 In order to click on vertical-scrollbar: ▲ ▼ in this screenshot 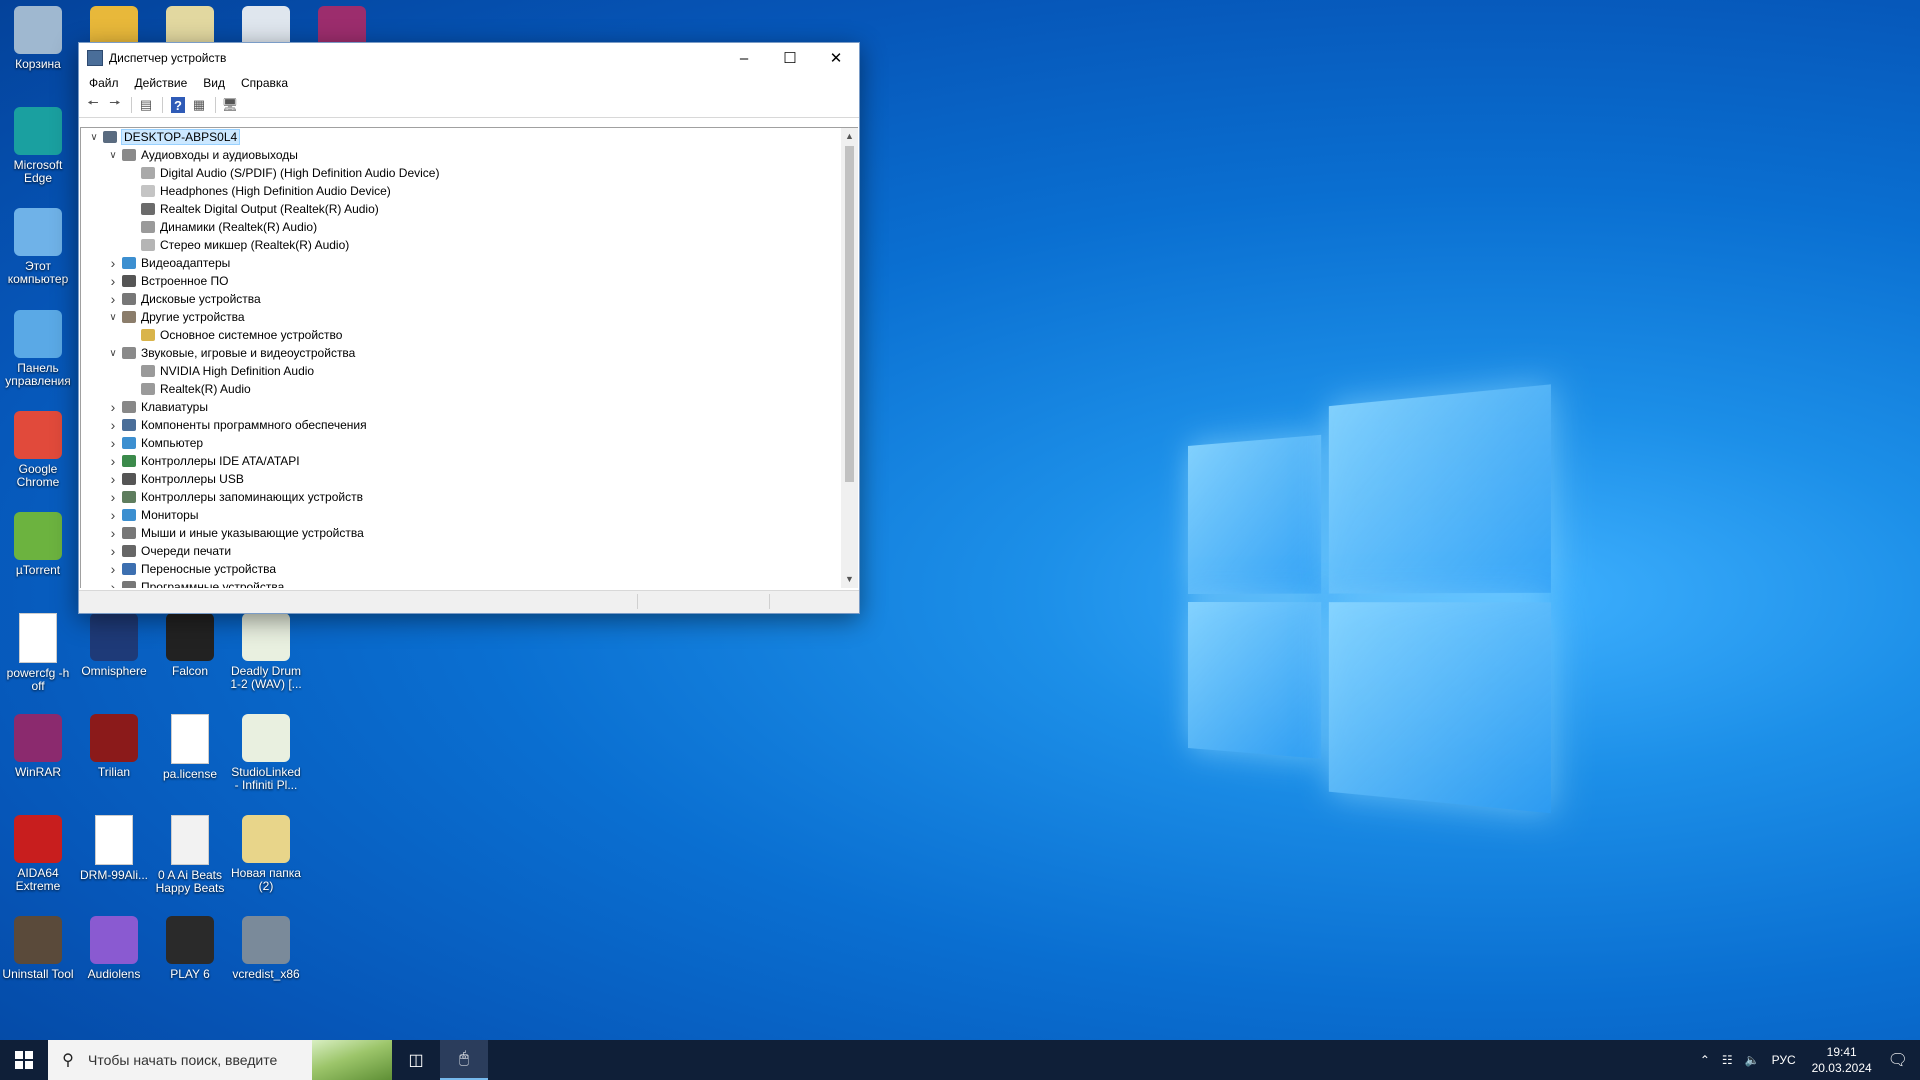, I will do `click(849, 358)`.